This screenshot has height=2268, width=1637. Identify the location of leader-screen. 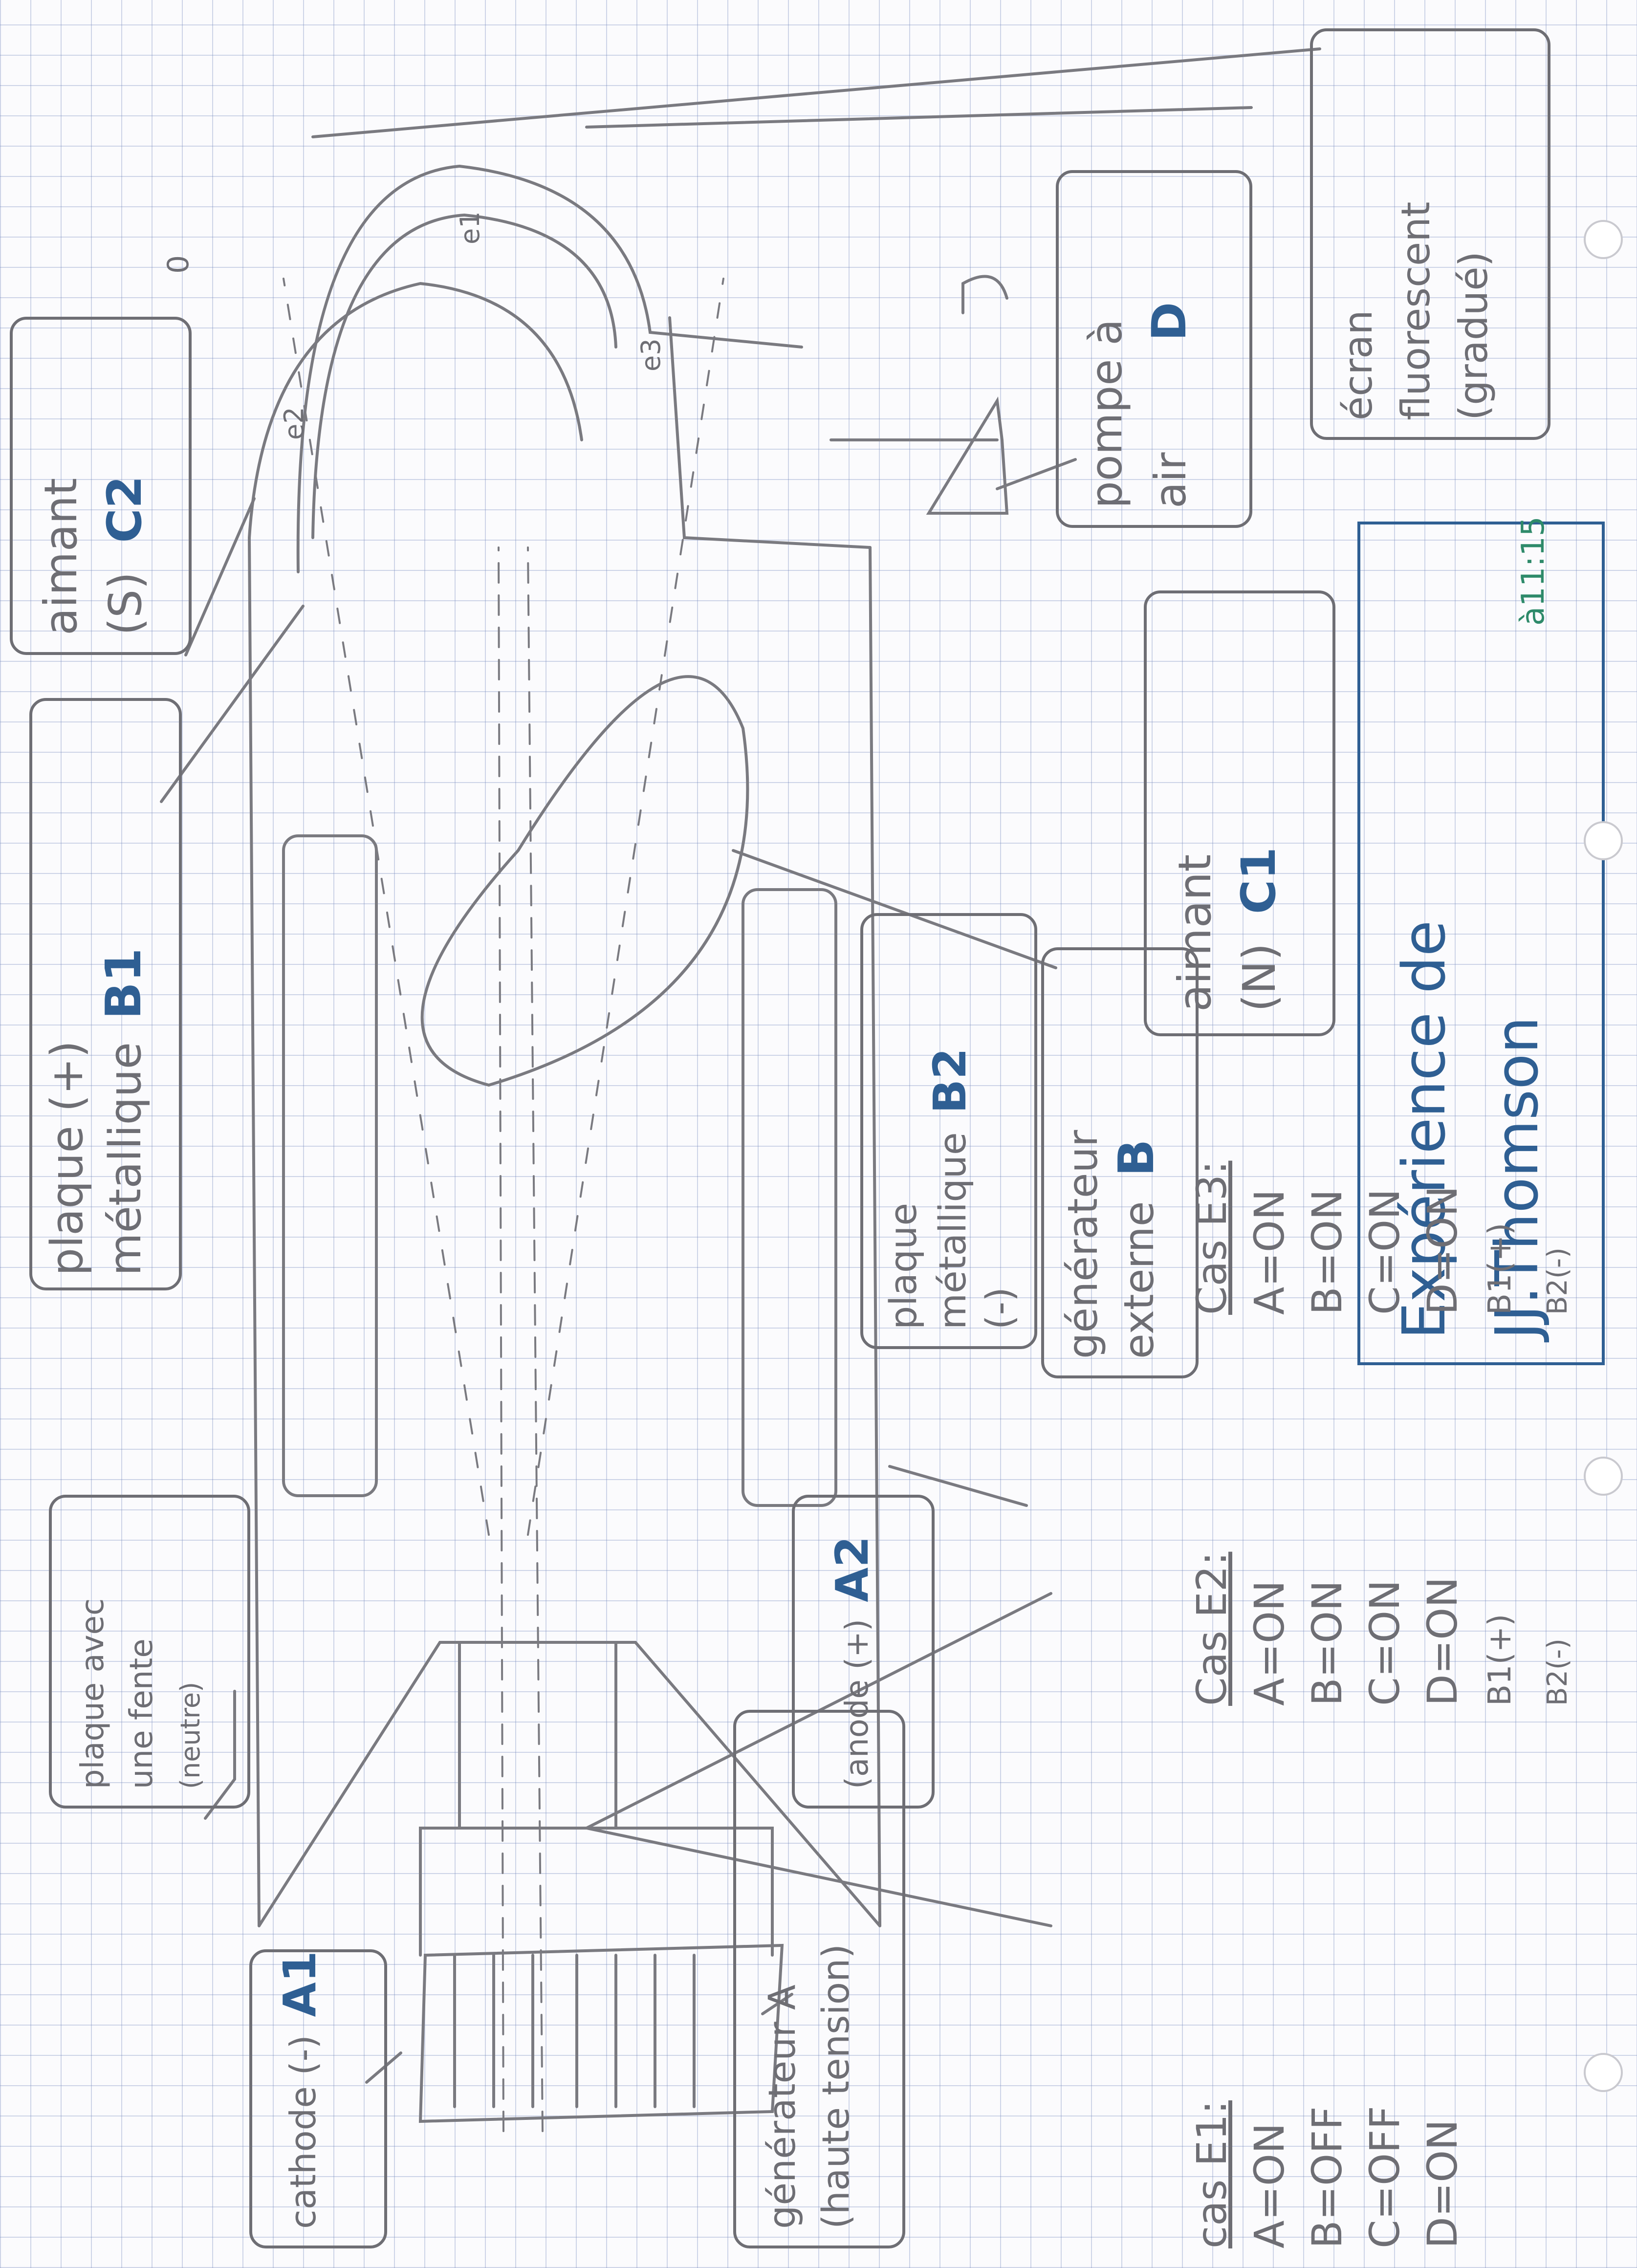
(919, 117).